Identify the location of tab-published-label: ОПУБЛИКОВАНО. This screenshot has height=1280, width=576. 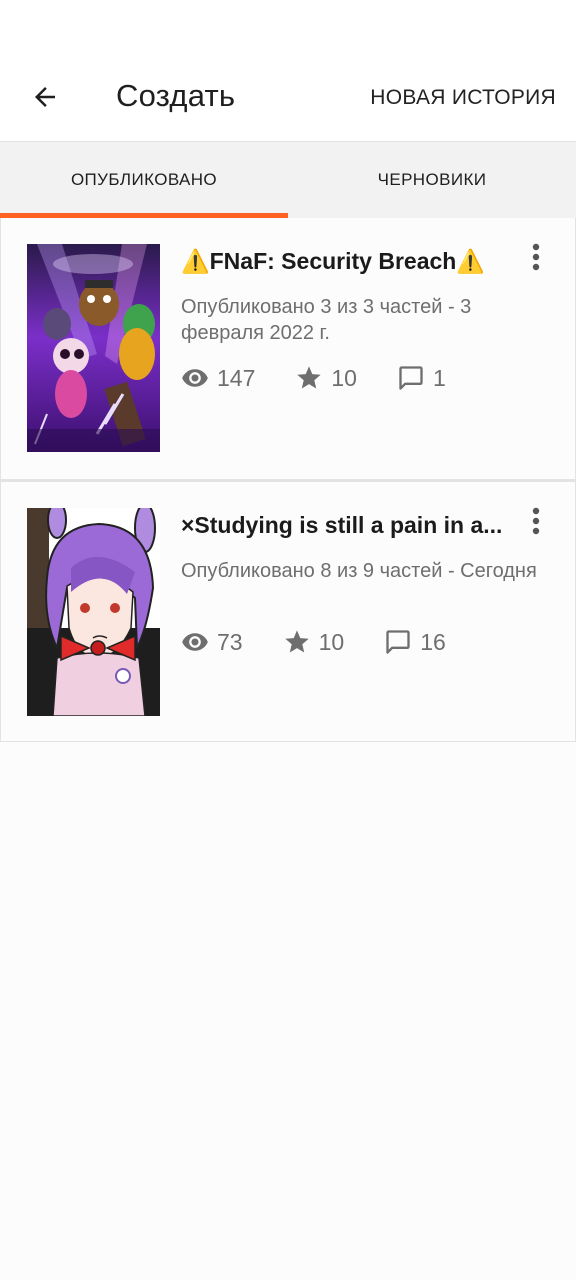
(144, 179).